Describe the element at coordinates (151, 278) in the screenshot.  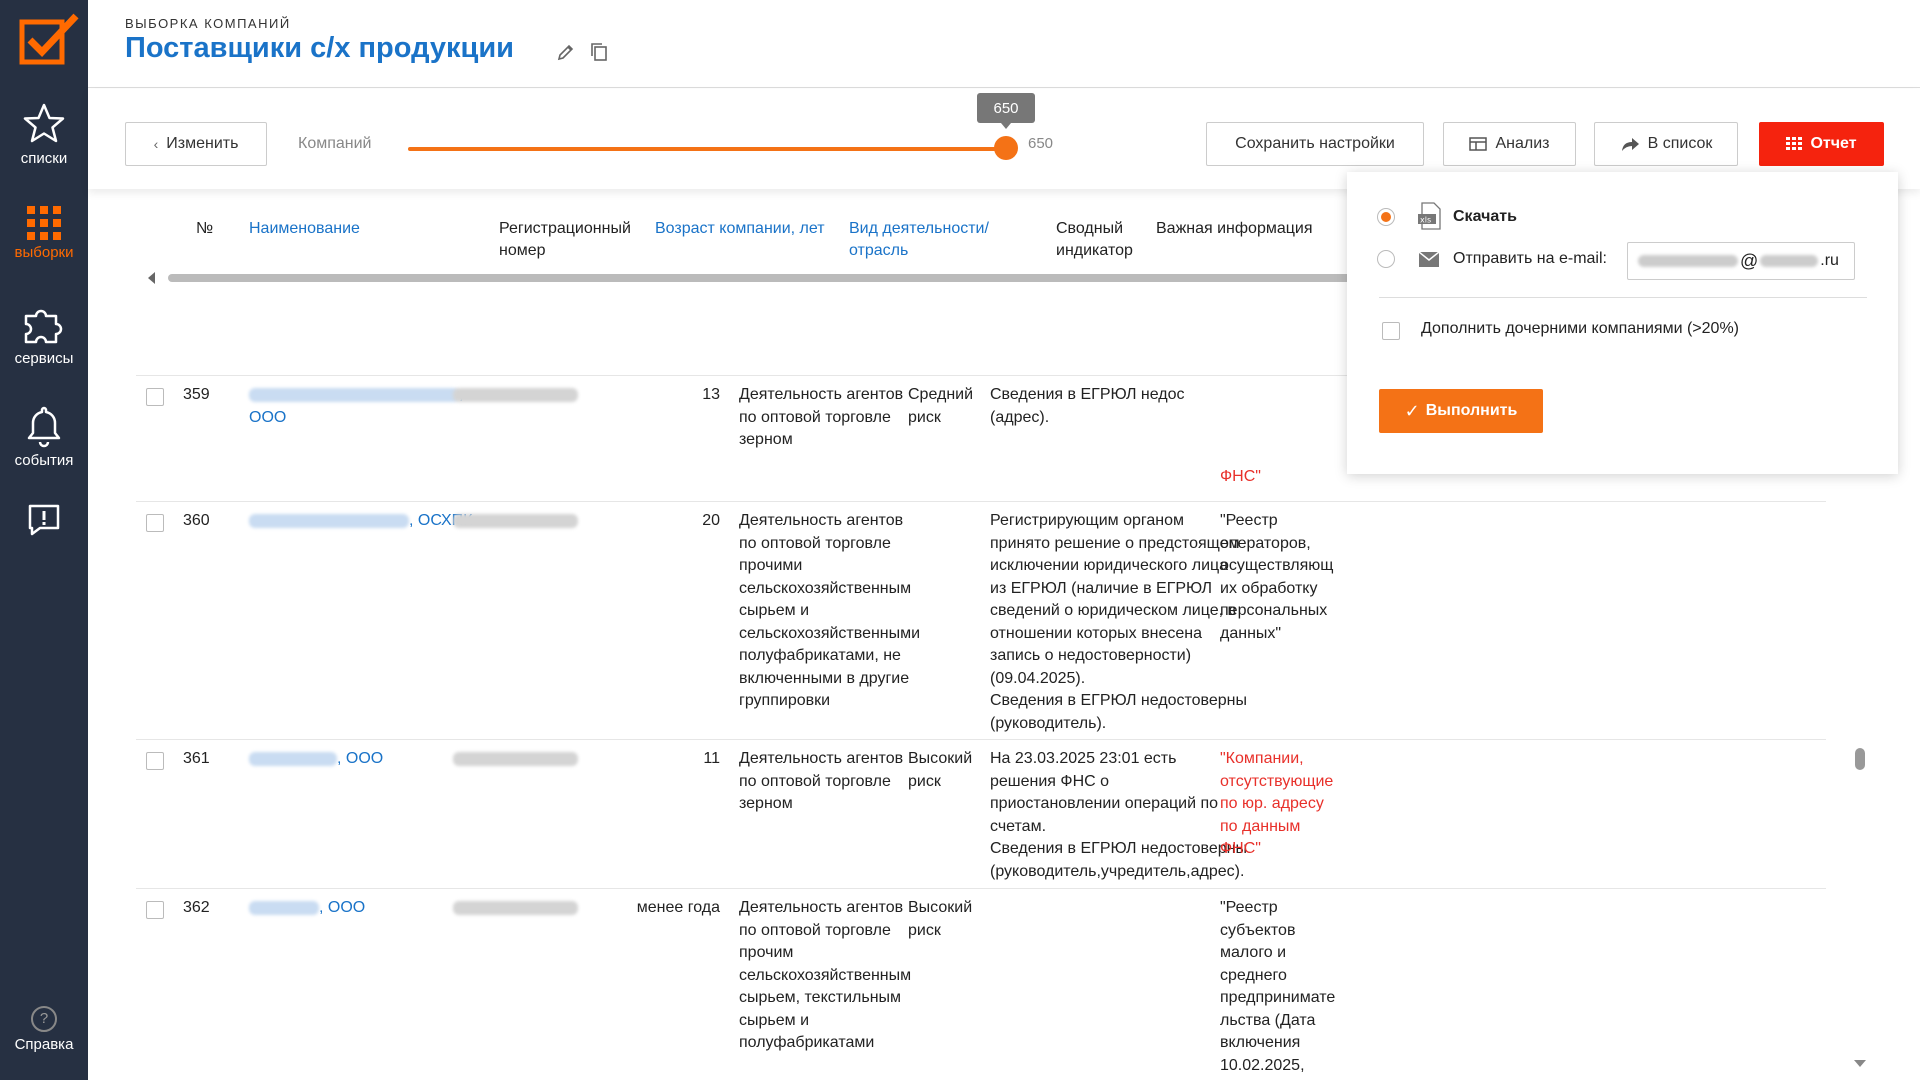
I see `scroll-left-arrow-icon` at that location.